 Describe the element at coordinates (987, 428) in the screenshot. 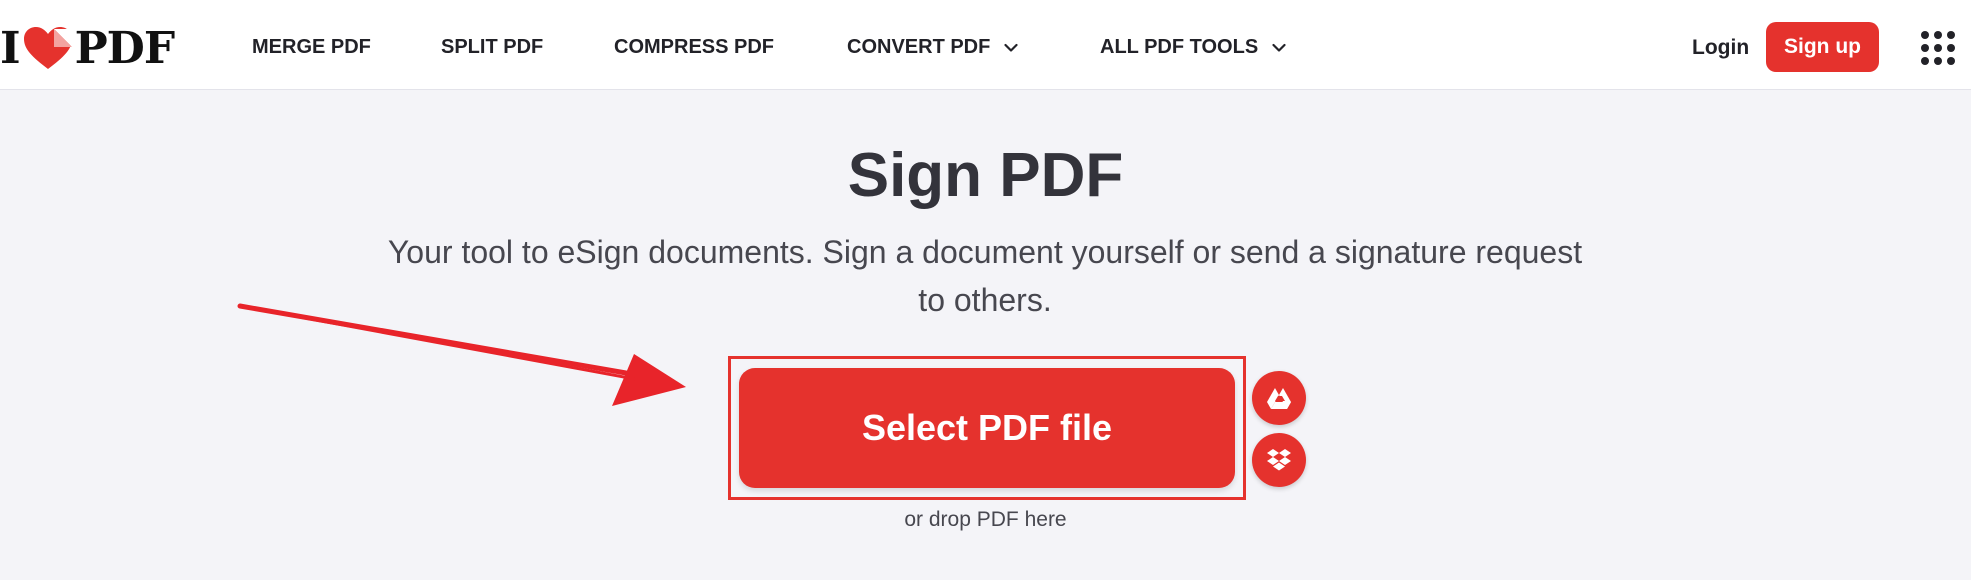

I see `select-pdf-file-button: Select PDF file` at that location.